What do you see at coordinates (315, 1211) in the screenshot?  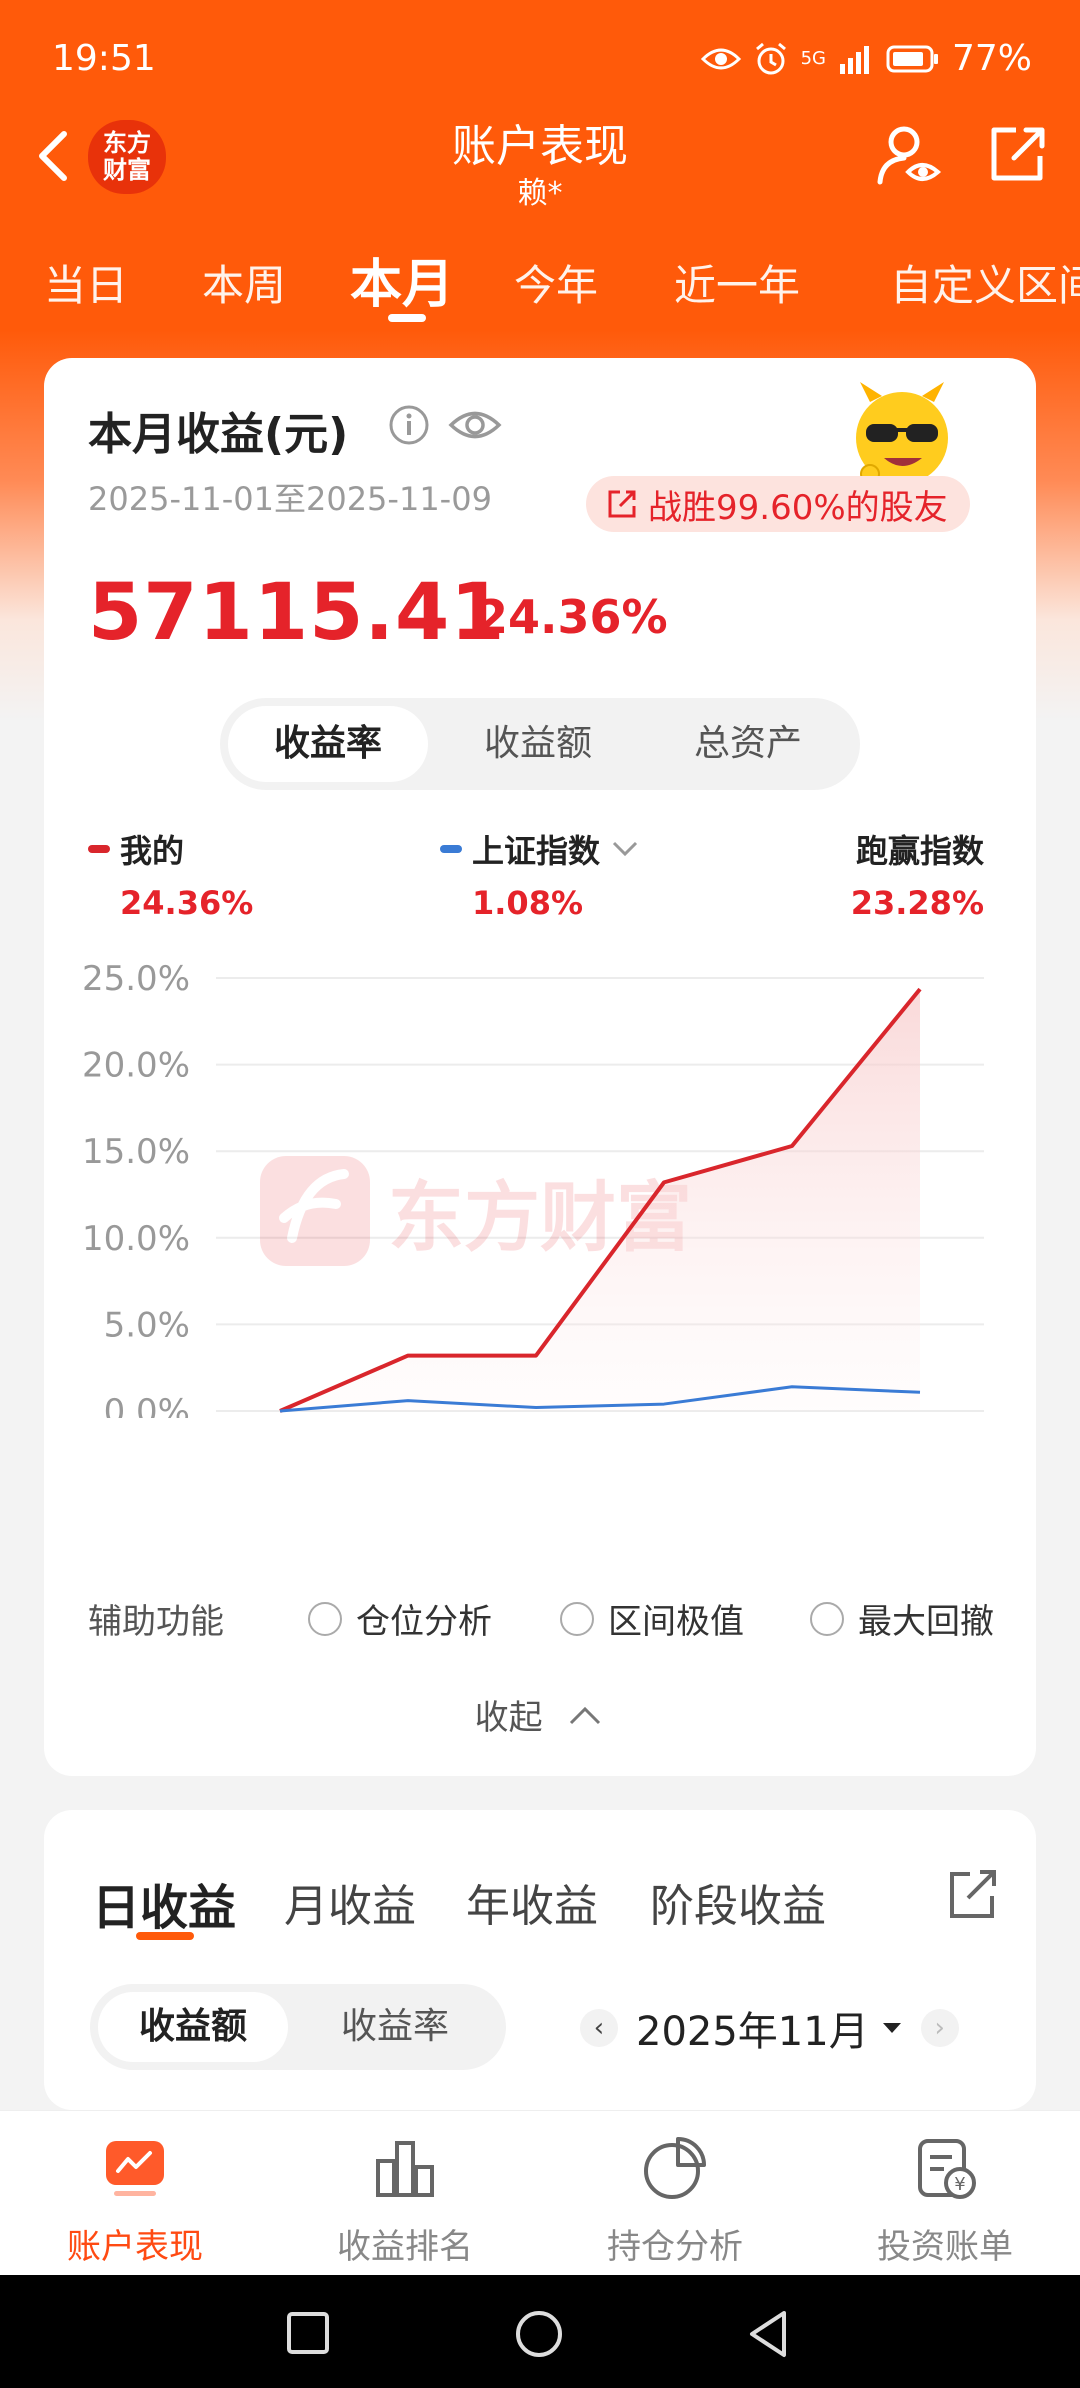 I see `watermark-logo-icon` at bounding box center [315, 1211].